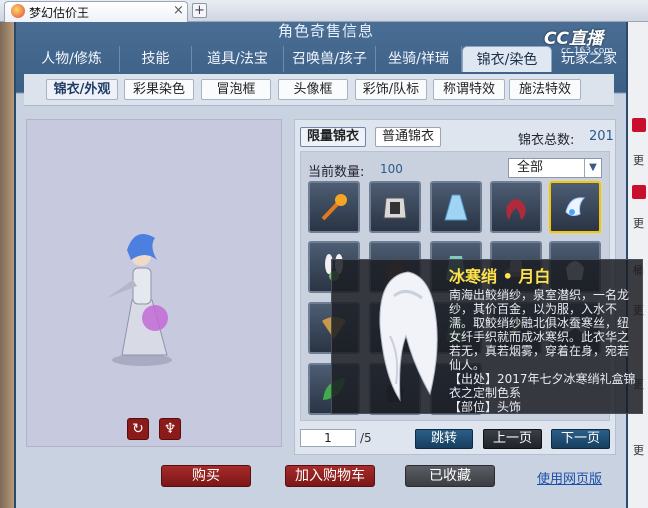 Image resolution: width=648 pixels, height=508 pixels. What do you see at coordinates (516, 209) in the screenshot?
I see `hair-icon` at bounding box center [516, 209].